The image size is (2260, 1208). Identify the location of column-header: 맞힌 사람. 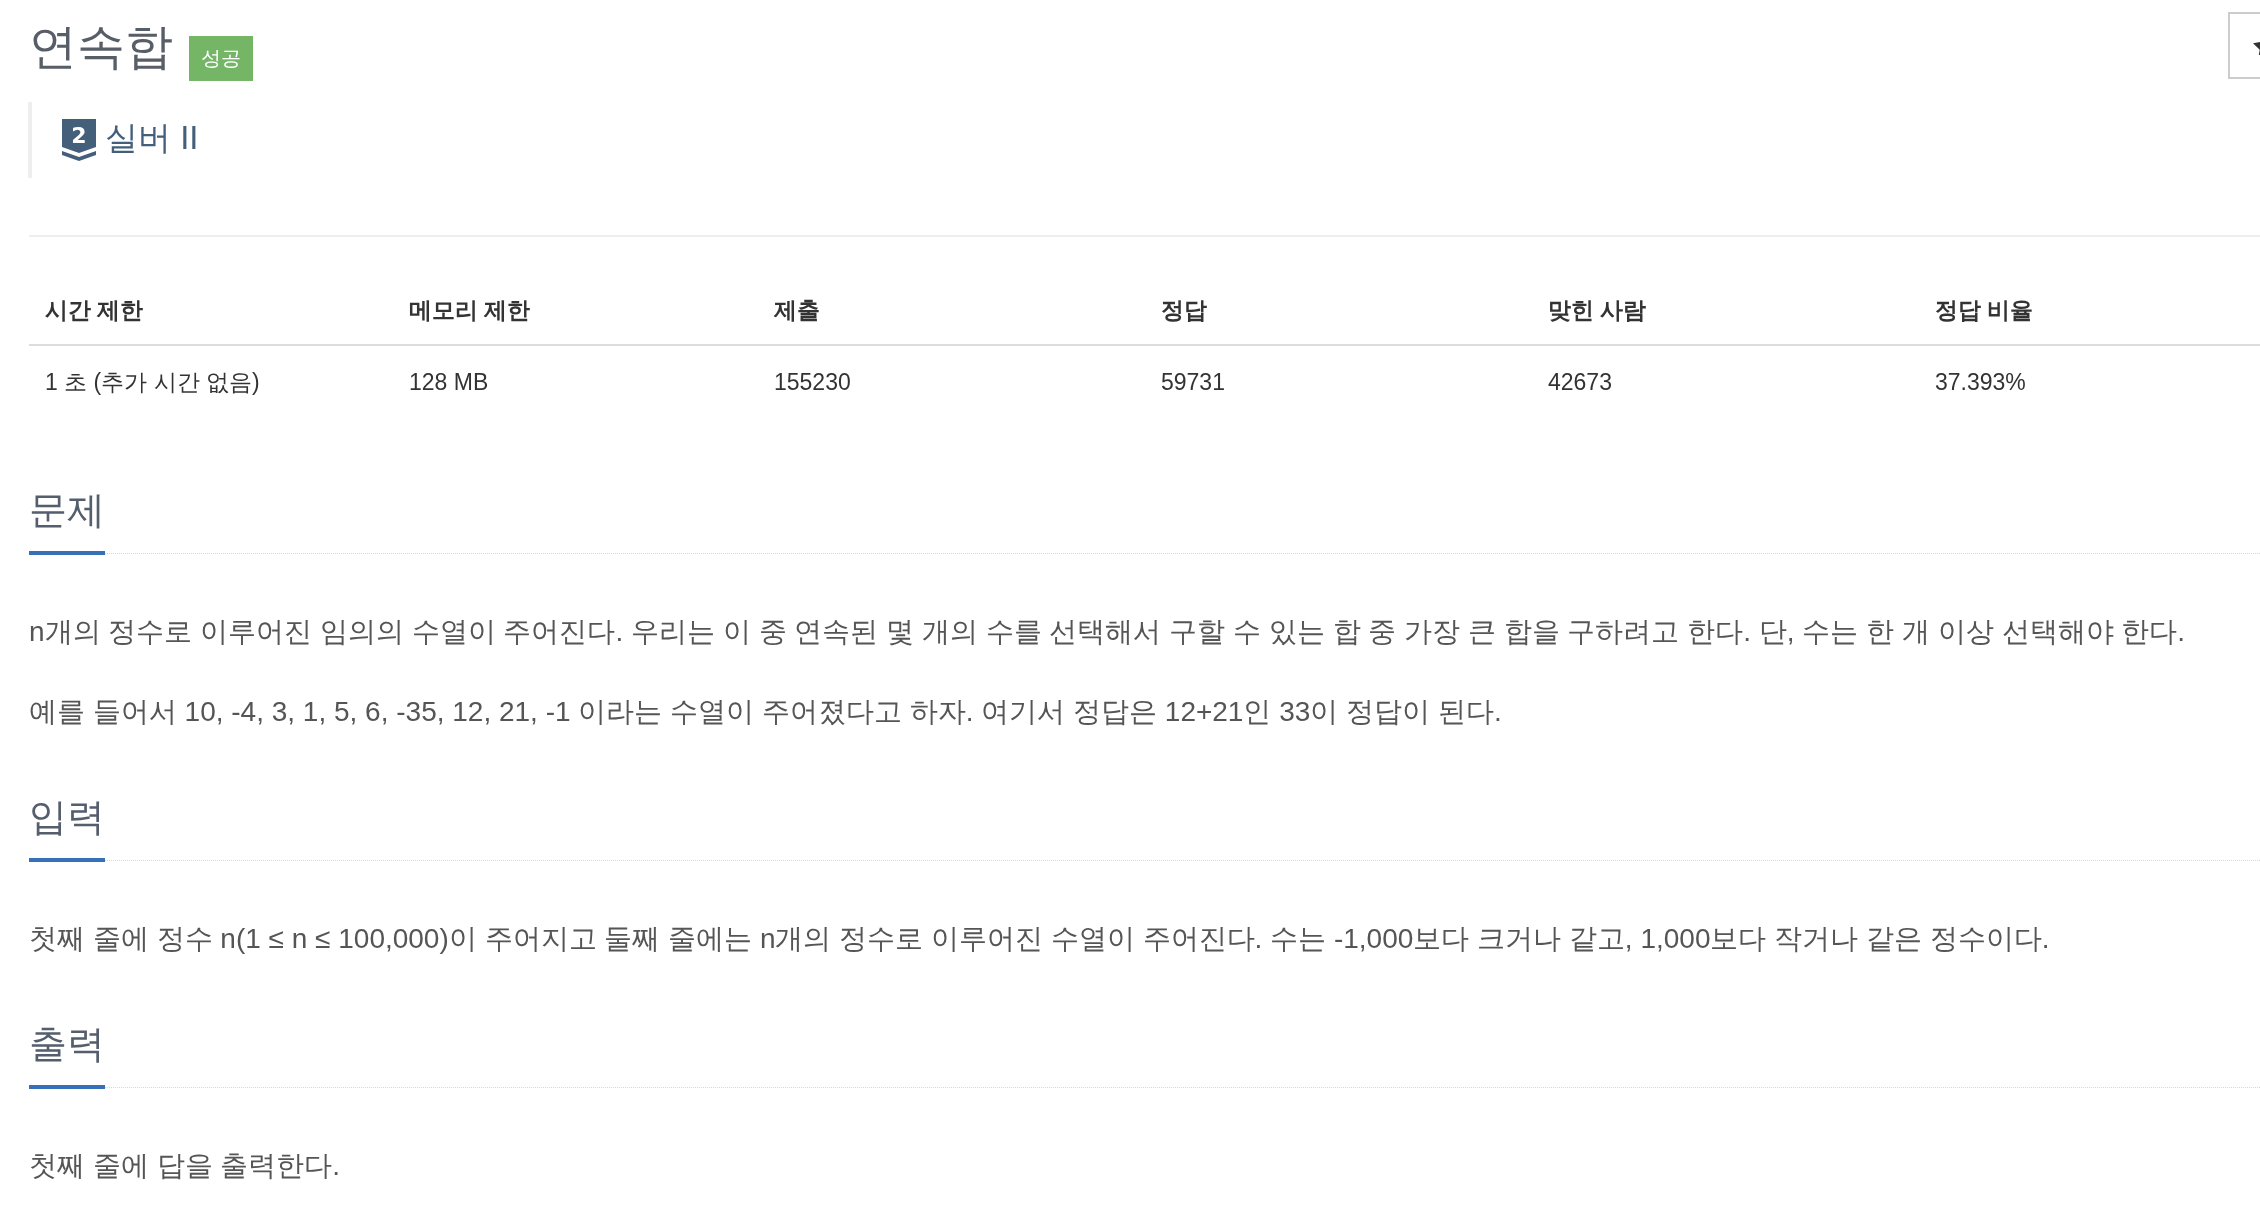
(1725, 311).